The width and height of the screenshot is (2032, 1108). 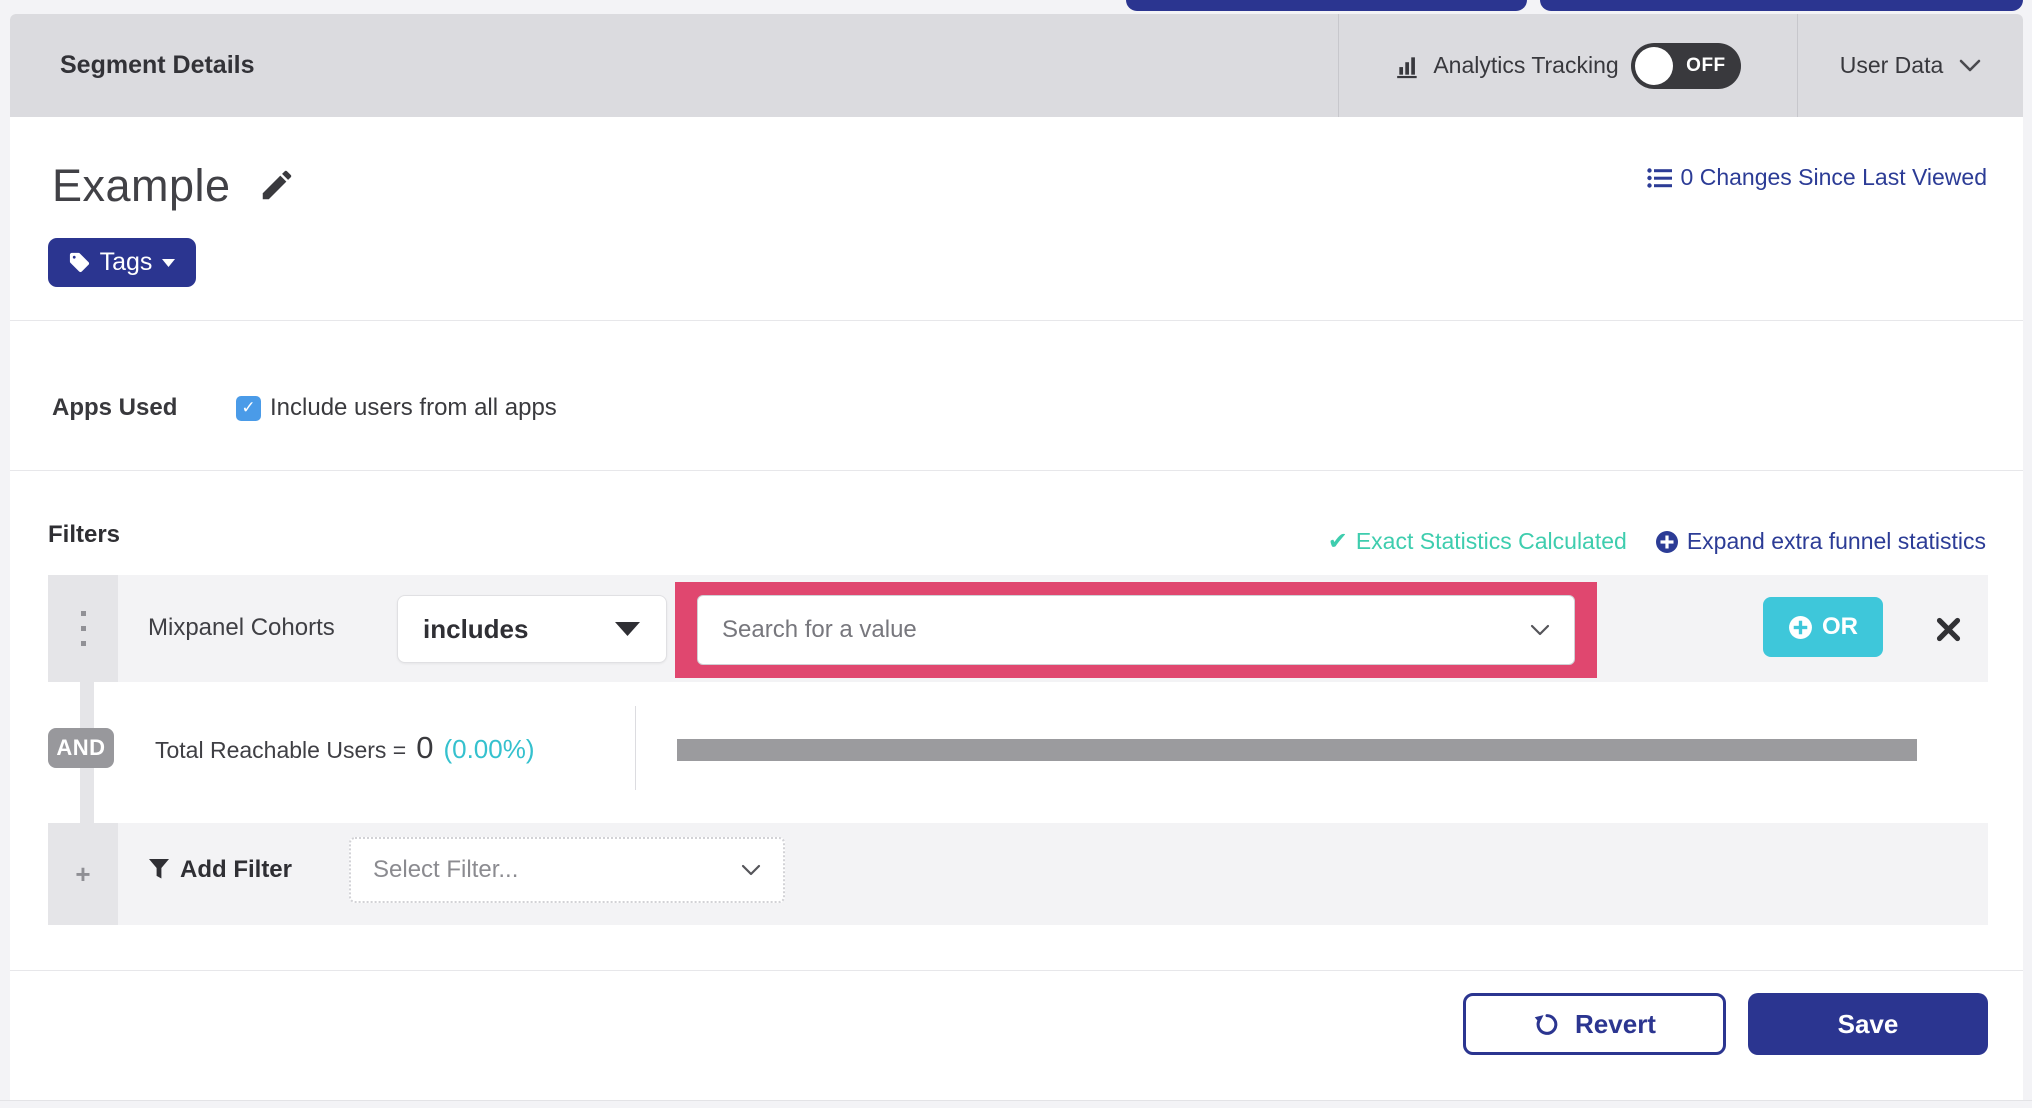 What do you see at coordinates (81, 748) in the screenshot?
I see `and-badge: AND` at bounding box center [81, 748].